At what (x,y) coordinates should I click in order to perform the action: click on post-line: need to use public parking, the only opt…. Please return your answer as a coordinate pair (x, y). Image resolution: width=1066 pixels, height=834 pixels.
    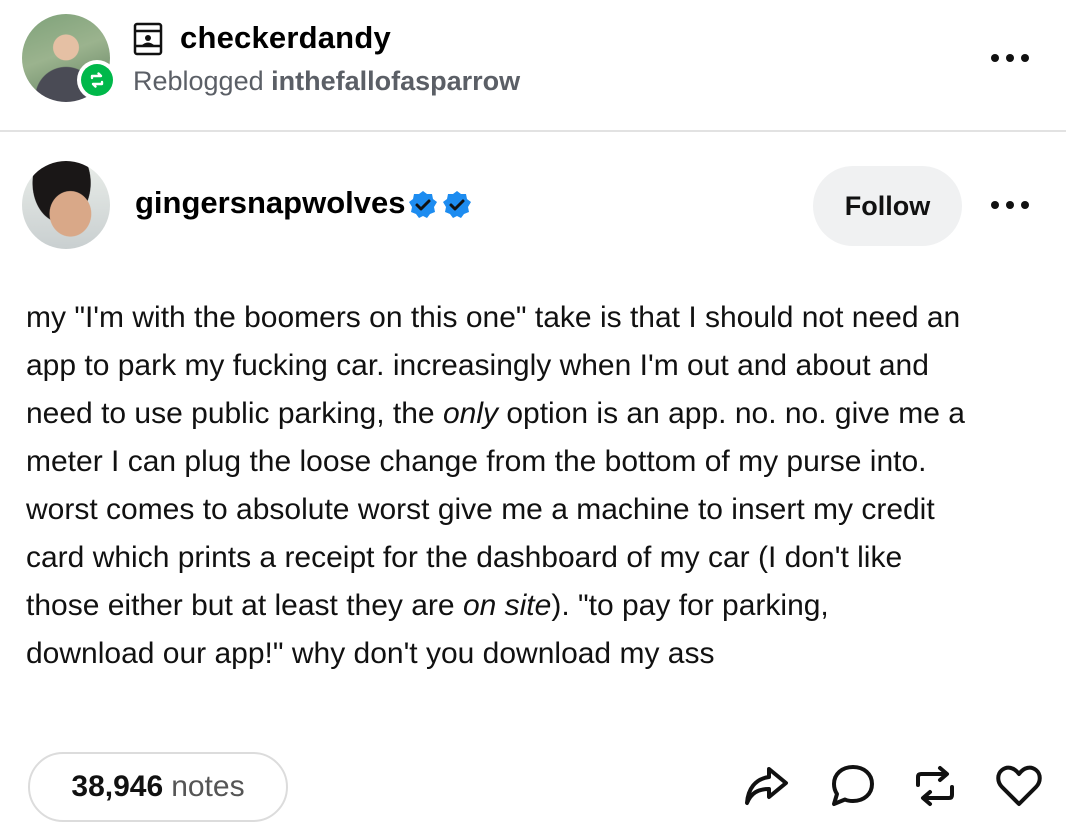
    Looking at the image, I should click on (495, 413).